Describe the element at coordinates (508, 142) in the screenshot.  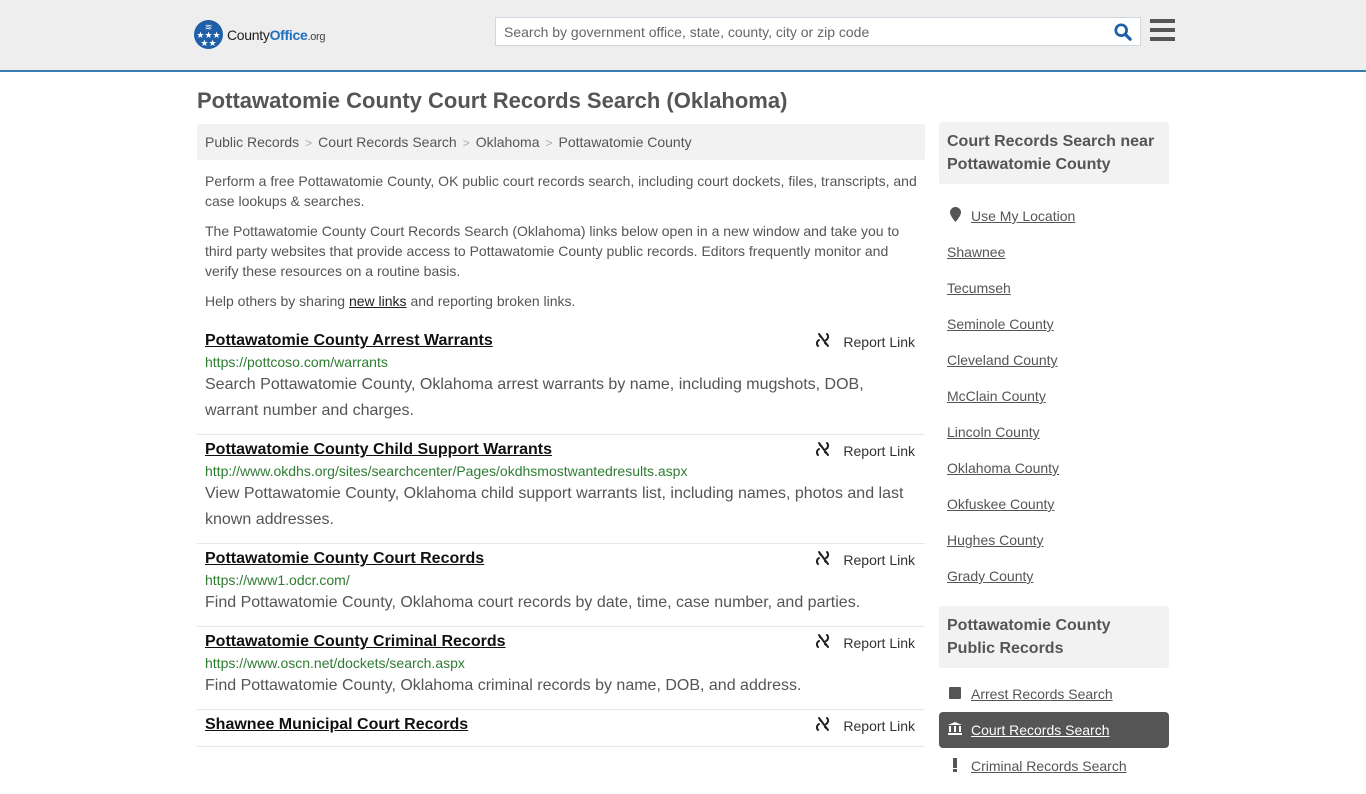
I see `breadcrumb-oklahoma: Oklahoma` at that location.